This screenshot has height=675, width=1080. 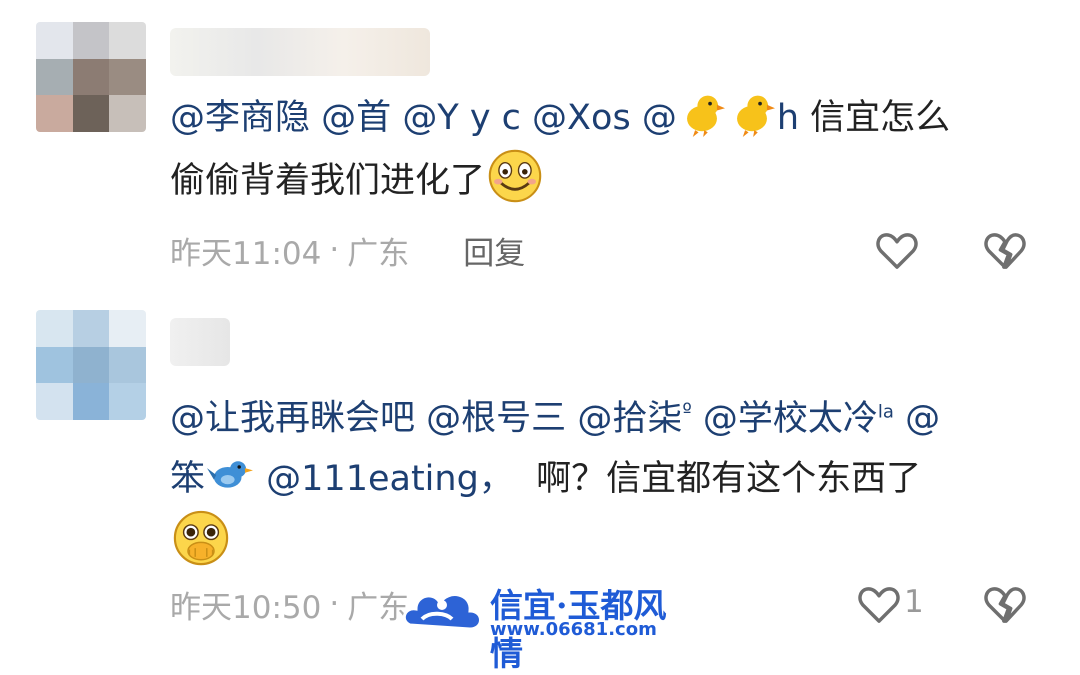 I want to click on mention: @ h, so click(x=720, y=116).